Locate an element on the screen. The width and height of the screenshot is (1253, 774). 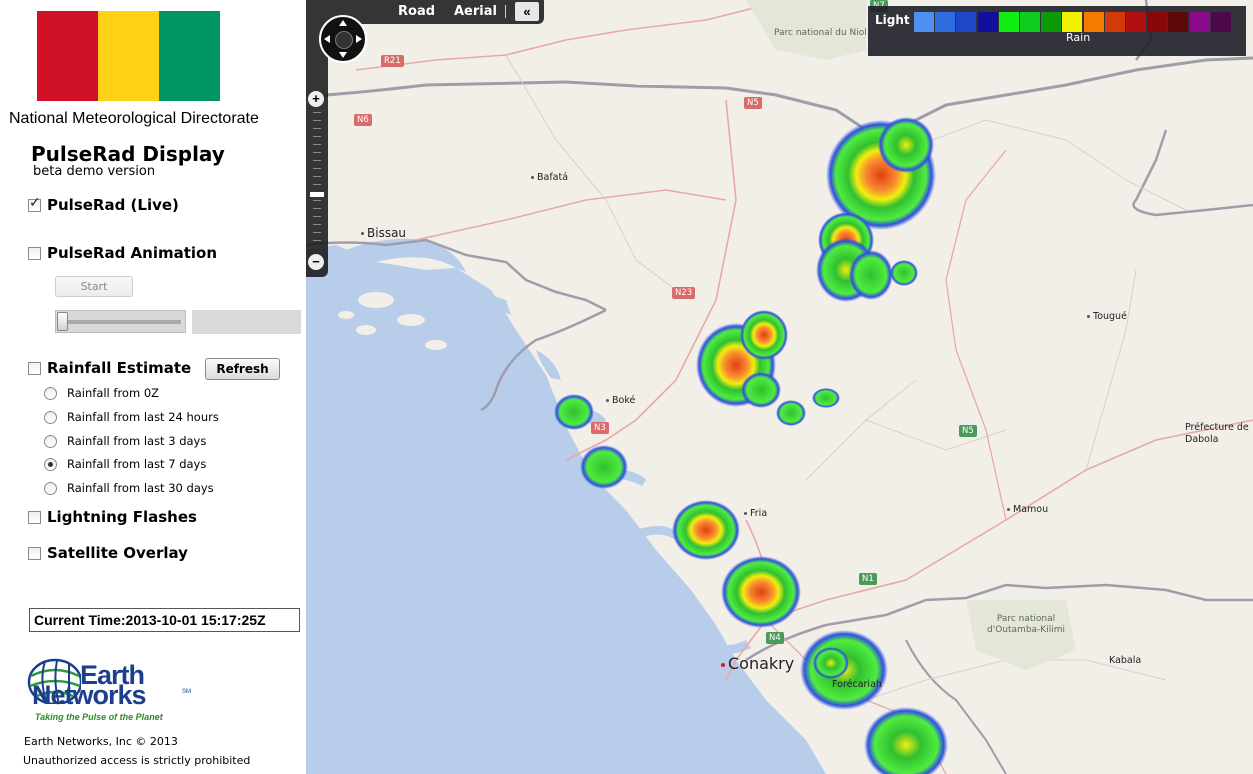
app-subtitle: beta demo version is located at coordinates (94, 171).